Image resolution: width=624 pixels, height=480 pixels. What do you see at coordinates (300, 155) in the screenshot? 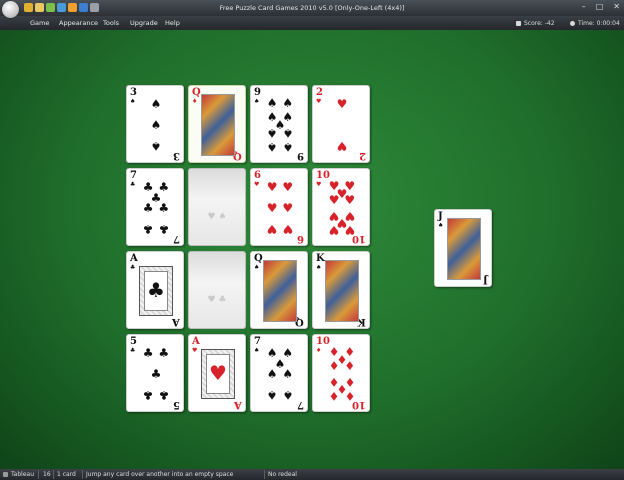
I see `card-rank: 9` at bounding box center [300, 155].